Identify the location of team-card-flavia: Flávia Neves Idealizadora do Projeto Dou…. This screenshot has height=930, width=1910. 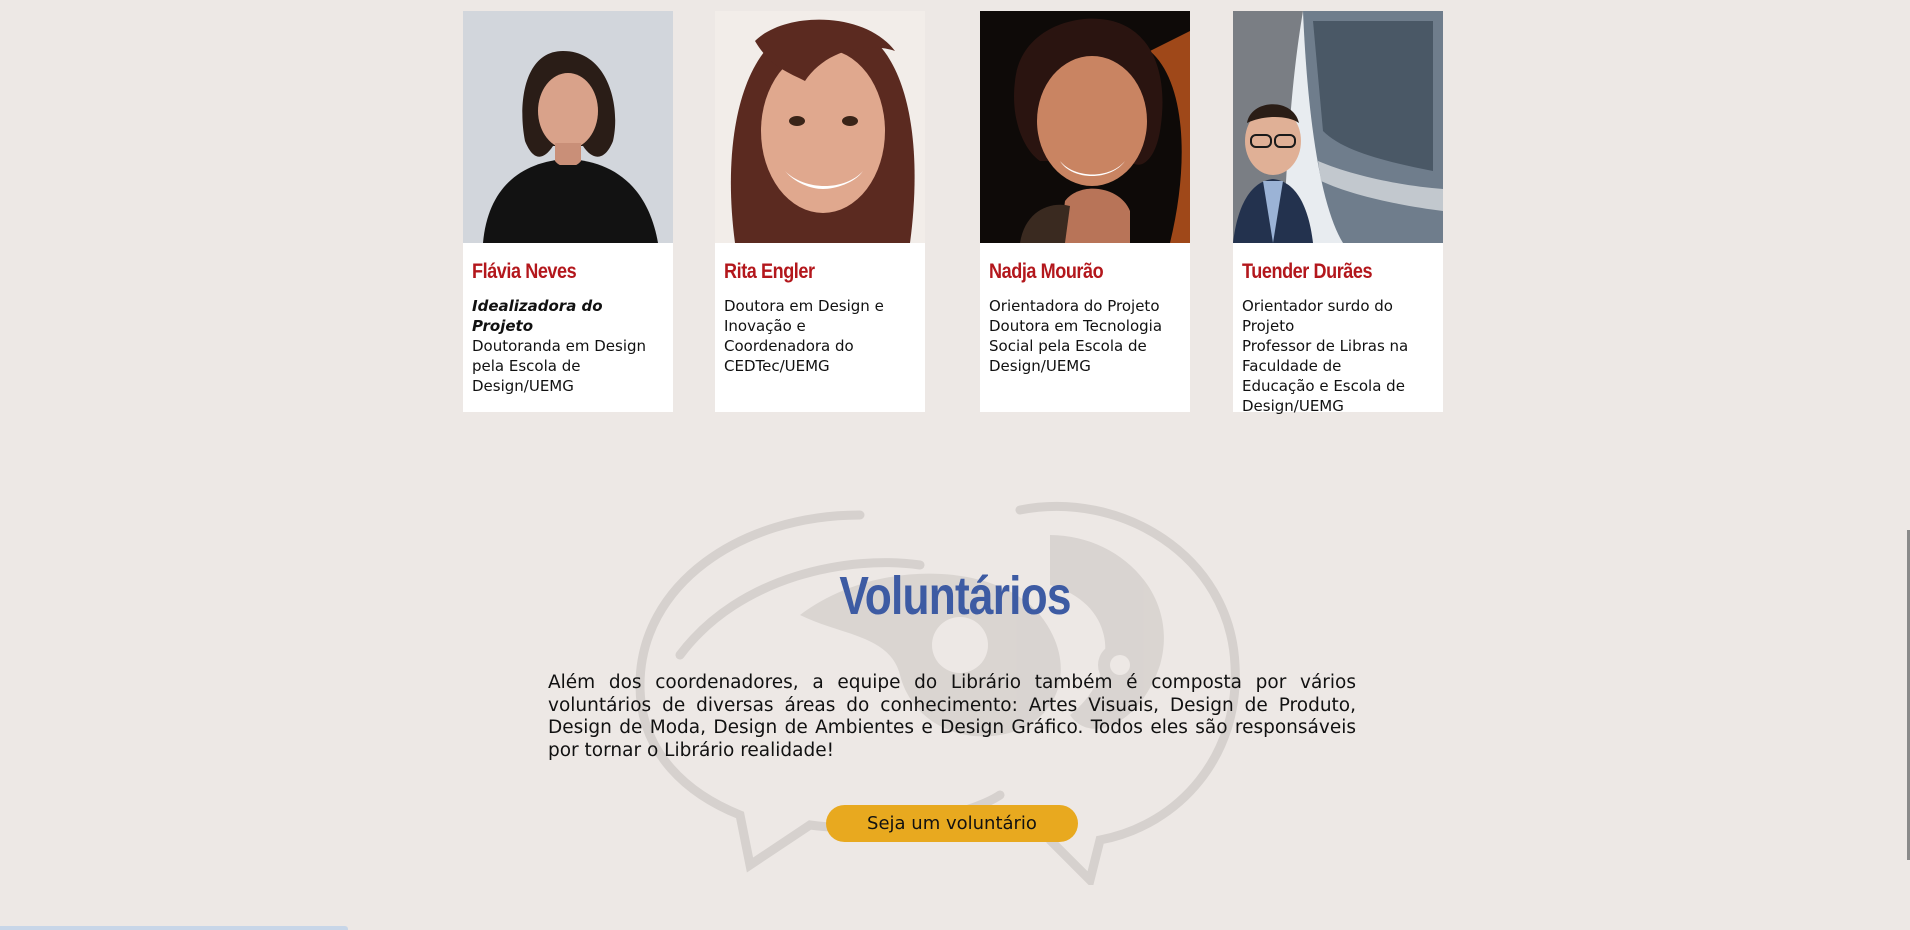
(568, 211).